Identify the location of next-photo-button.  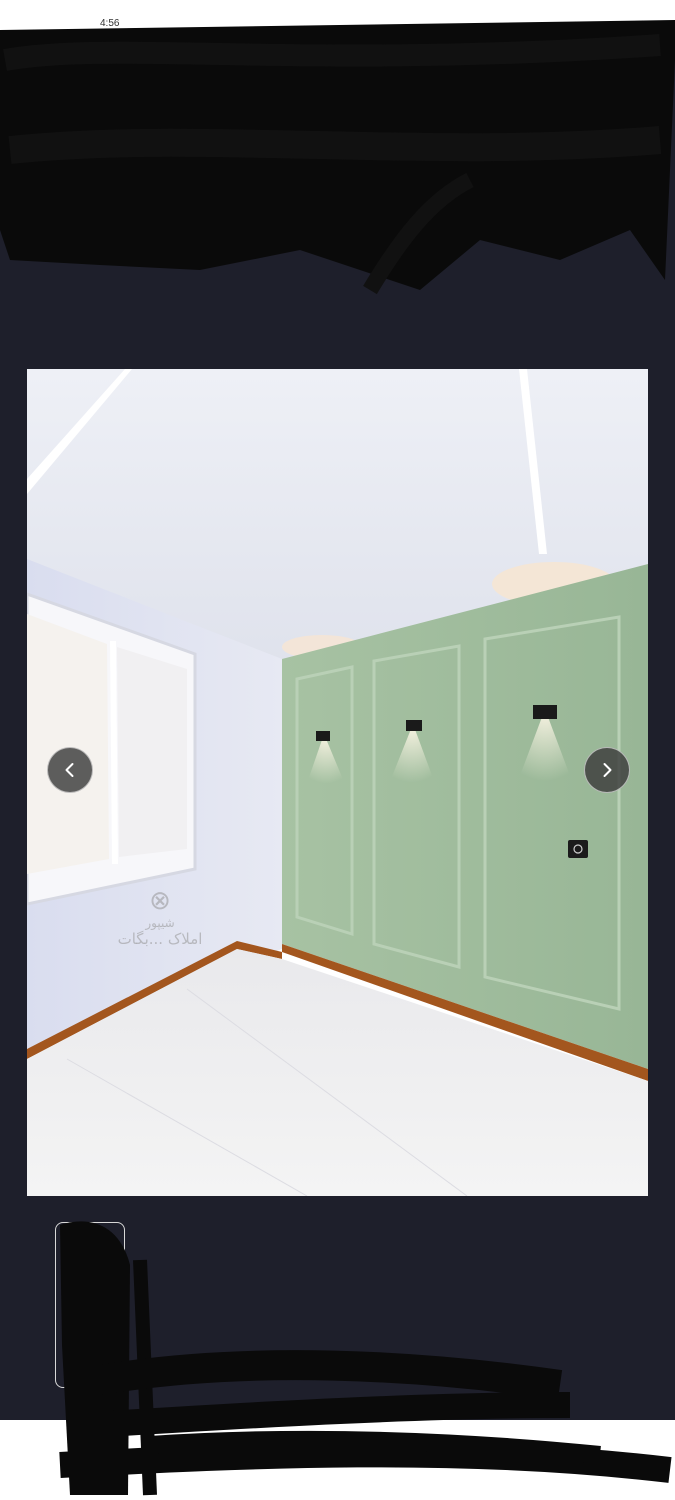
(607, 770).